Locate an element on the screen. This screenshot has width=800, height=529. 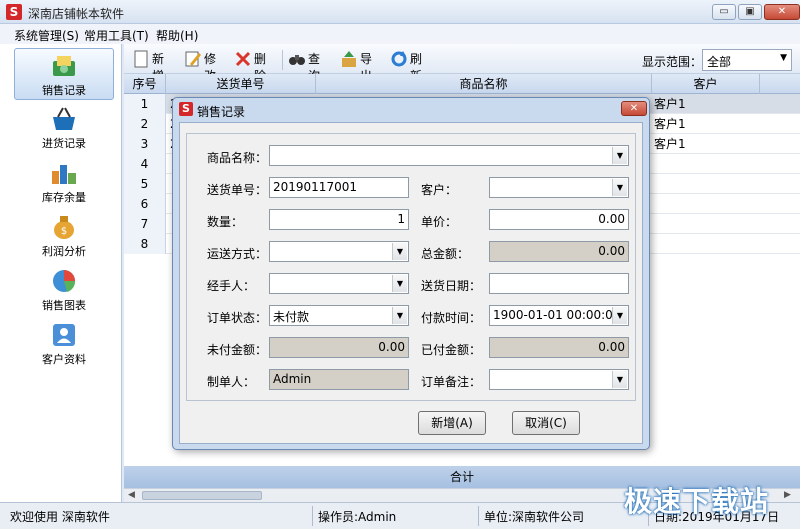
order-no-label: 送货单号： is located at coordinates (237, 190).